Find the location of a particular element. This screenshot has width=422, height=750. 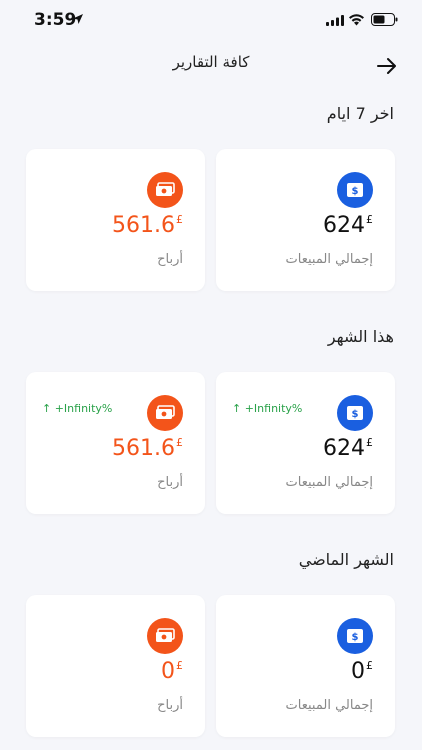

profits-card: ↑ +Infinity% 561.6£ أرباح is located at coordinates (115, 443).